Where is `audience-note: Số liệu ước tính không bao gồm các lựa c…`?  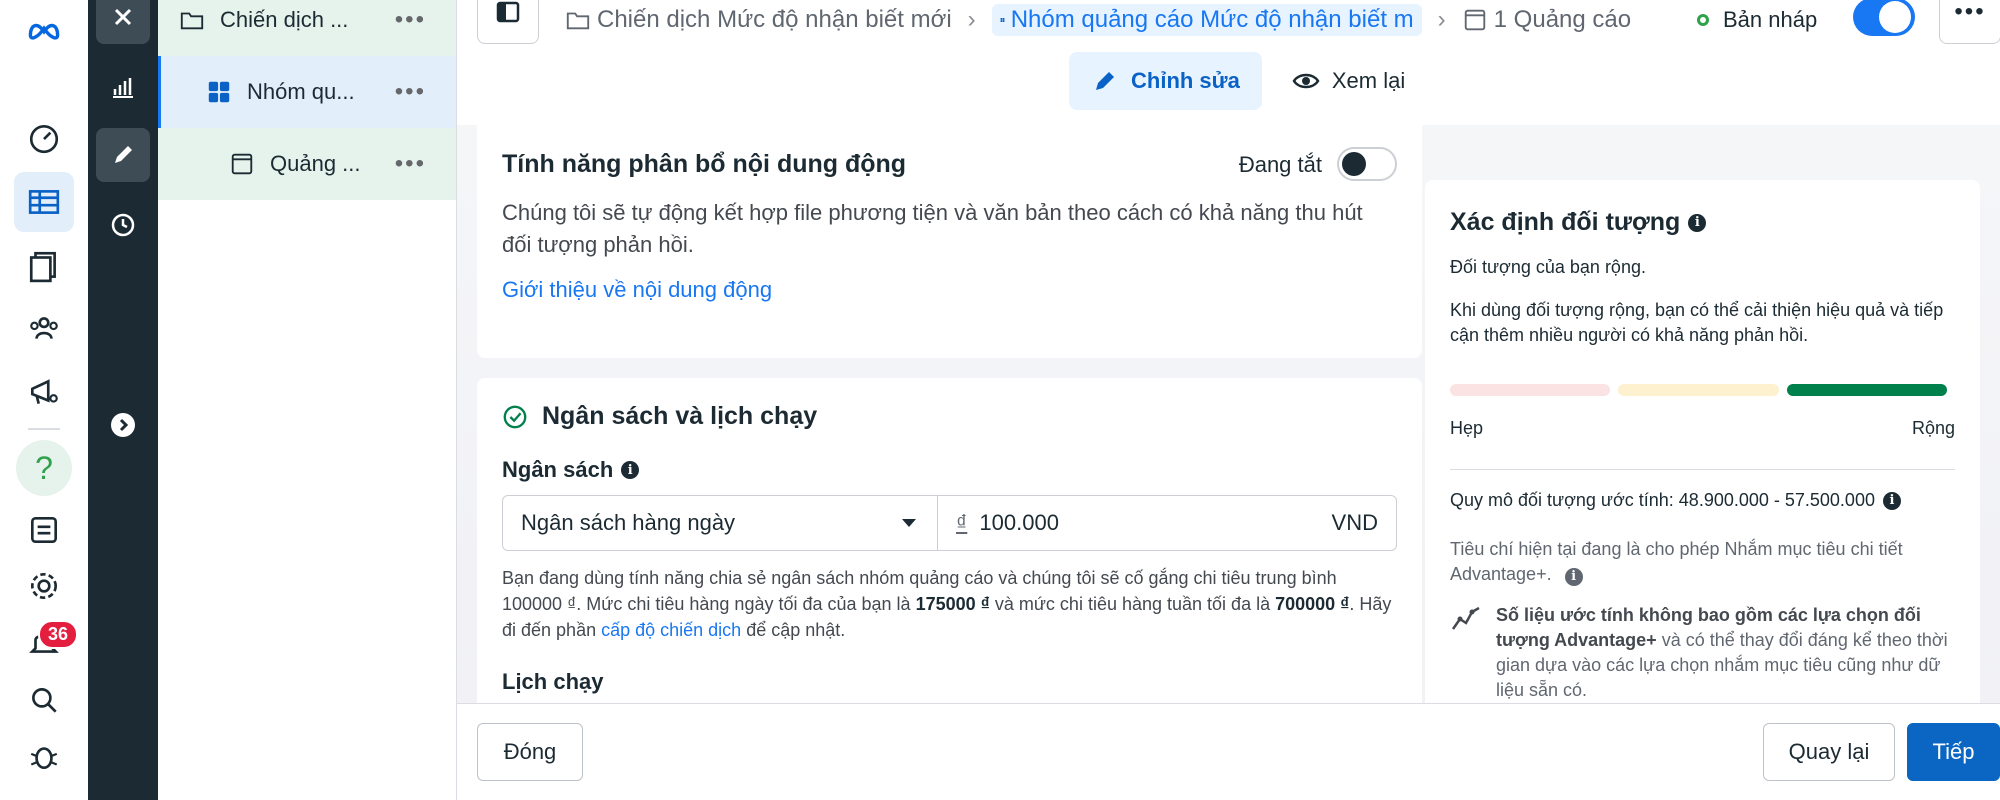 audience-note: Số liệu ước tính không bao gồm các lựa c… is located at coordinates (1702, 653).